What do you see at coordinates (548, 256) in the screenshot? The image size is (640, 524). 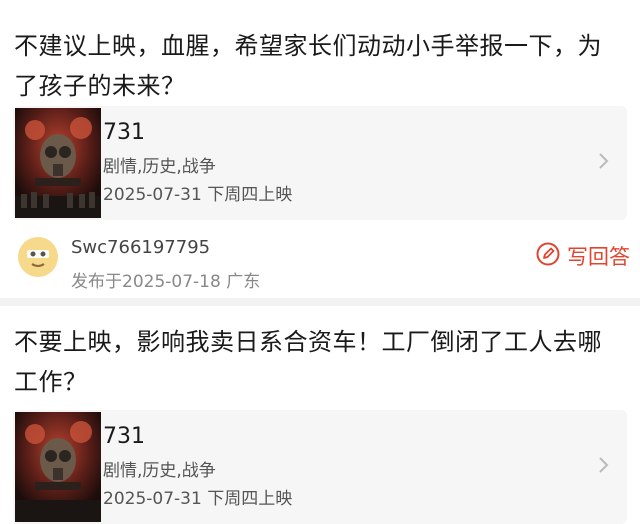 I see `pencil-circle-icon` at bounding box center [548, 256].